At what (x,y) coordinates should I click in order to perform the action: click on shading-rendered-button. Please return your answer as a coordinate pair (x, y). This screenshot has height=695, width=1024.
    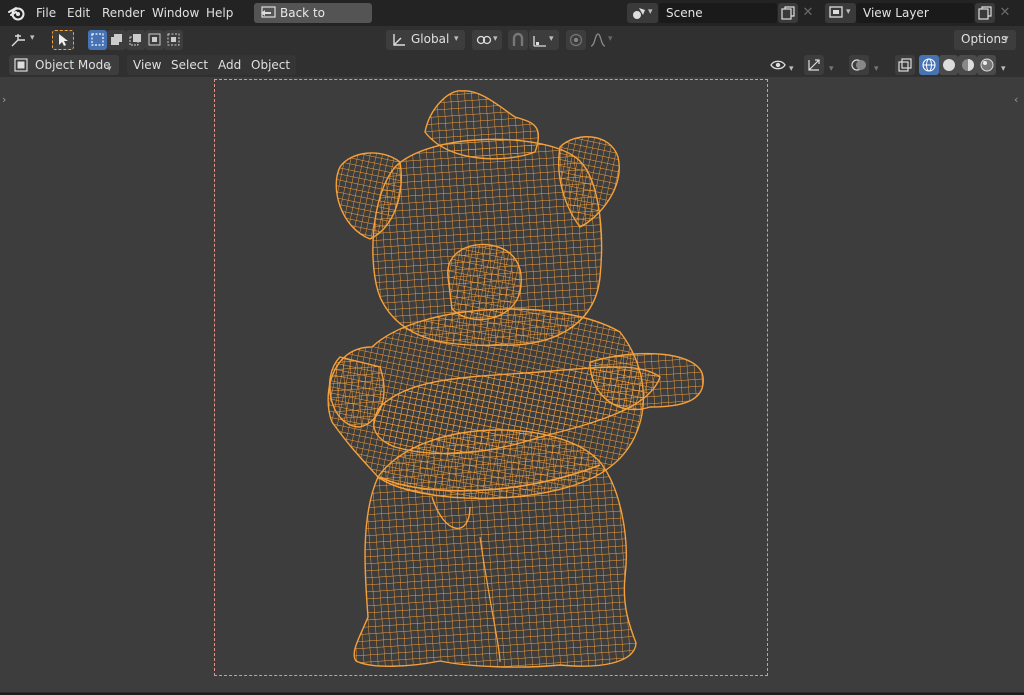
    Looking at the image, I should click on (986, 65).